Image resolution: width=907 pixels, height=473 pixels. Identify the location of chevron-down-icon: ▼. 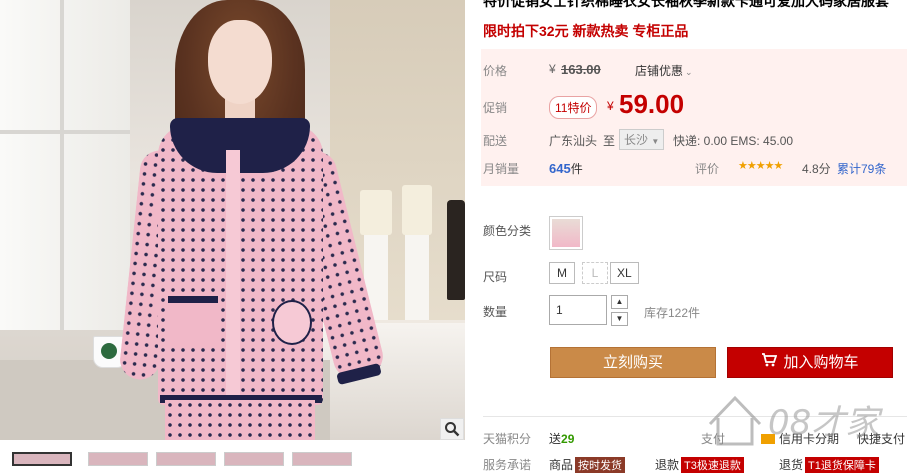
(655, 141).